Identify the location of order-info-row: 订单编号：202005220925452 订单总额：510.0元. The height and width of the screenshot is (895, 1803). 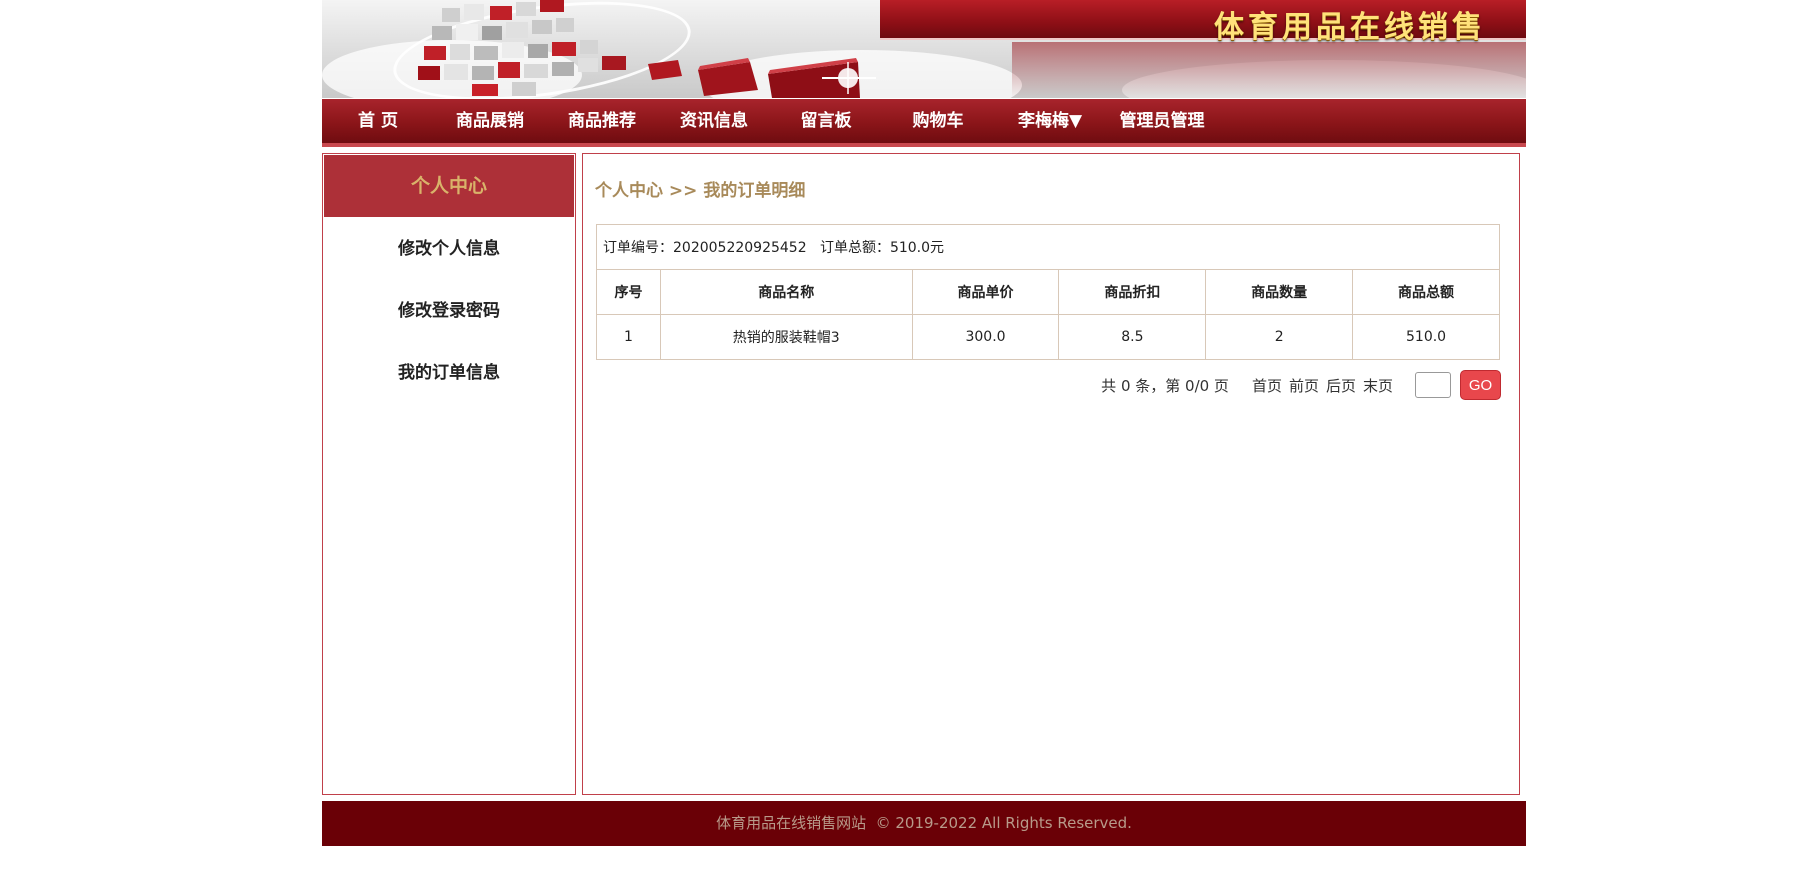
(1048, 247).